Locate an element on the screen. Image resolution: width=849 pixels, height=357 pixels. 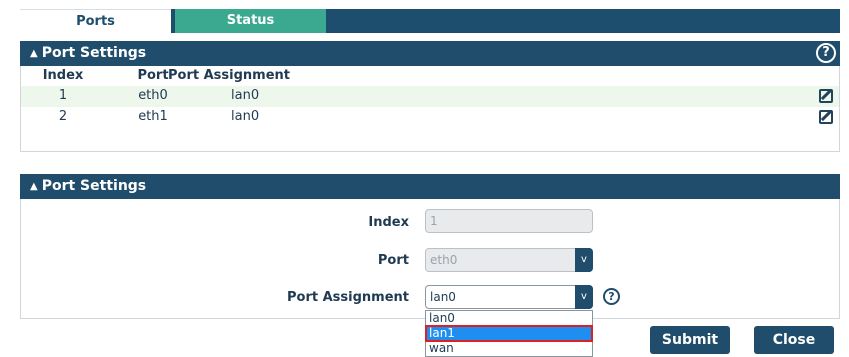
row-index: 1 is located at coordinates (63, 95).